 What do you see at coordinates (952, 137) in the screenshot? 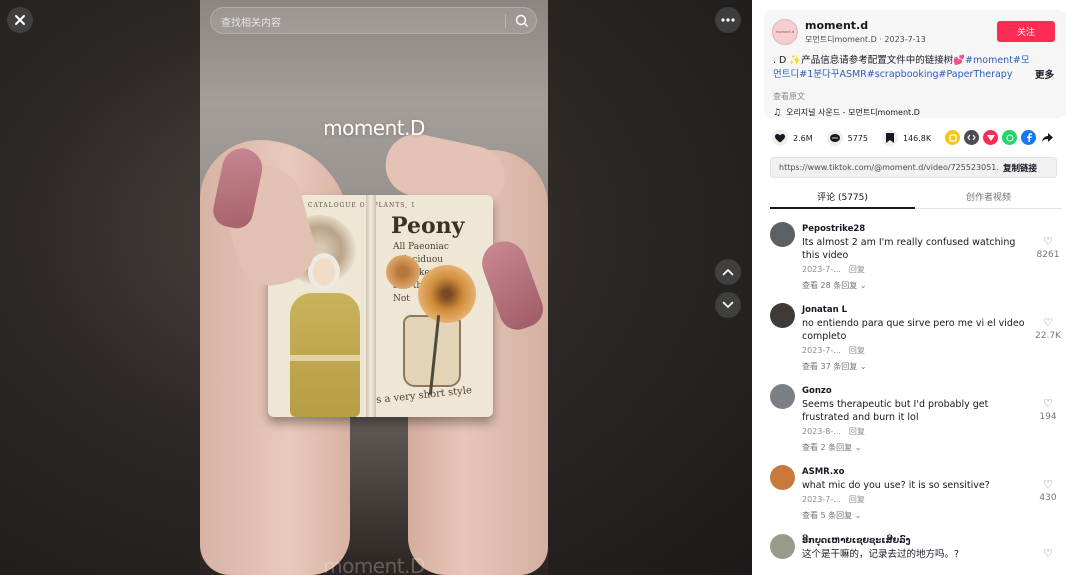
I see `embed-icon` at bounding box center [952, 137].